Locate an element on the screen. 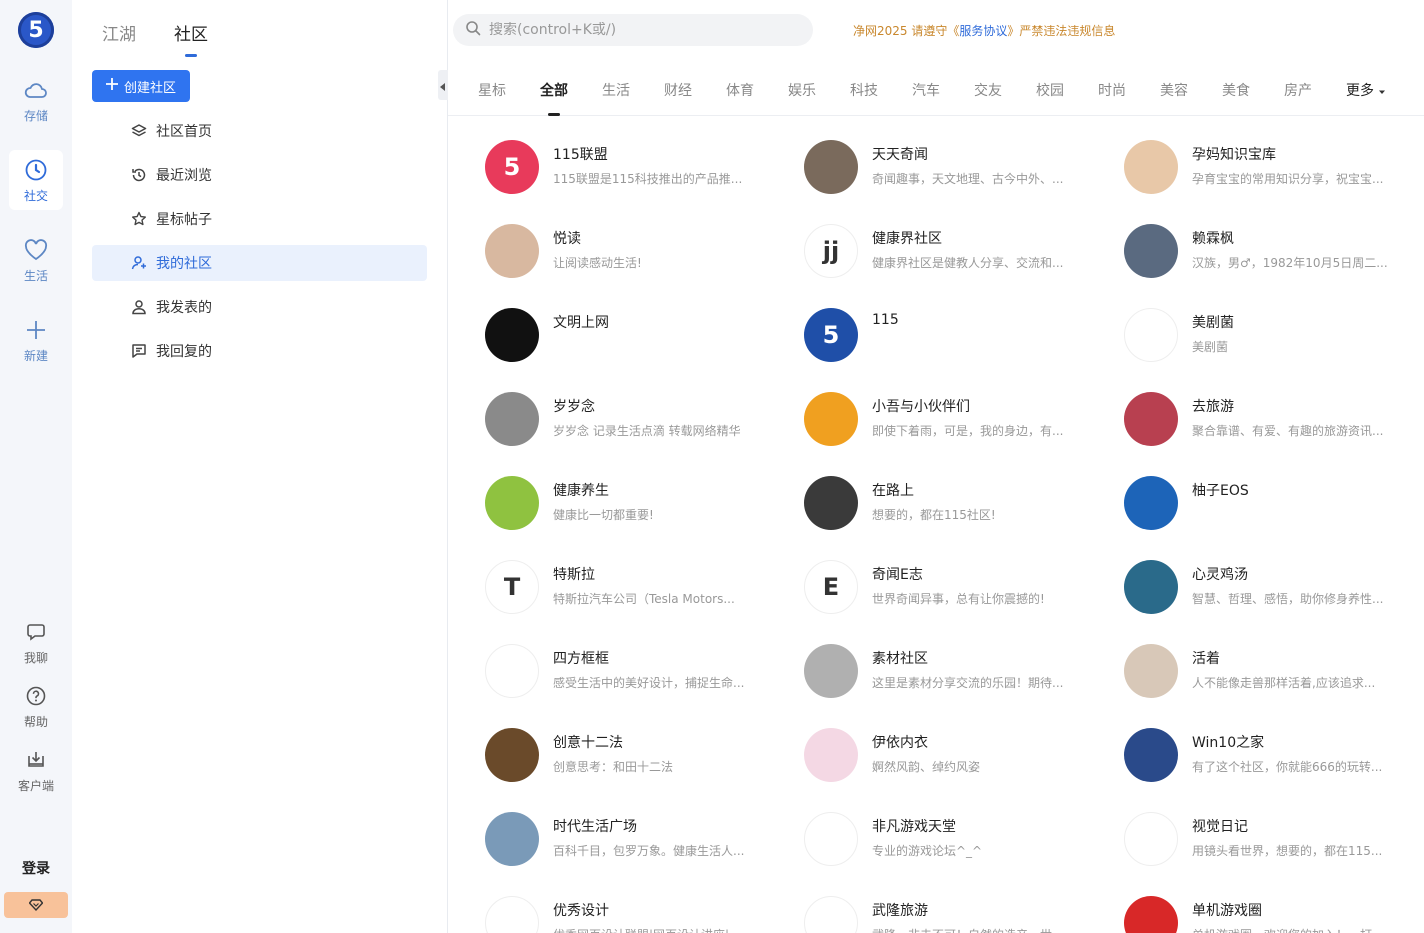 The height and width of the screenshot is (933, 1424). community-card: 伊依内衣 婀然风韵、绰约风姿 is located at coordinates (954, 756).